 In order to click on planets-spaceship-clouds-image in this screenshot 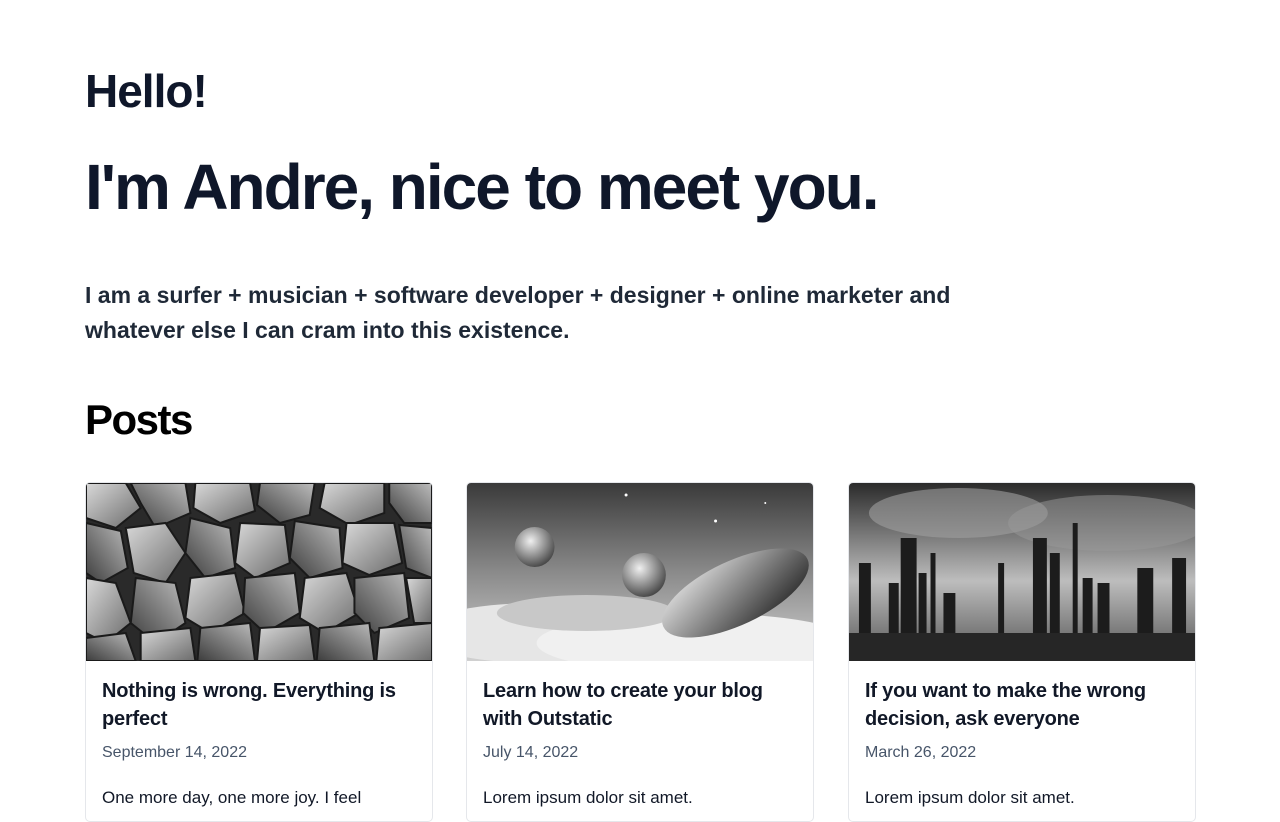, I will do `click(640, 572)`.